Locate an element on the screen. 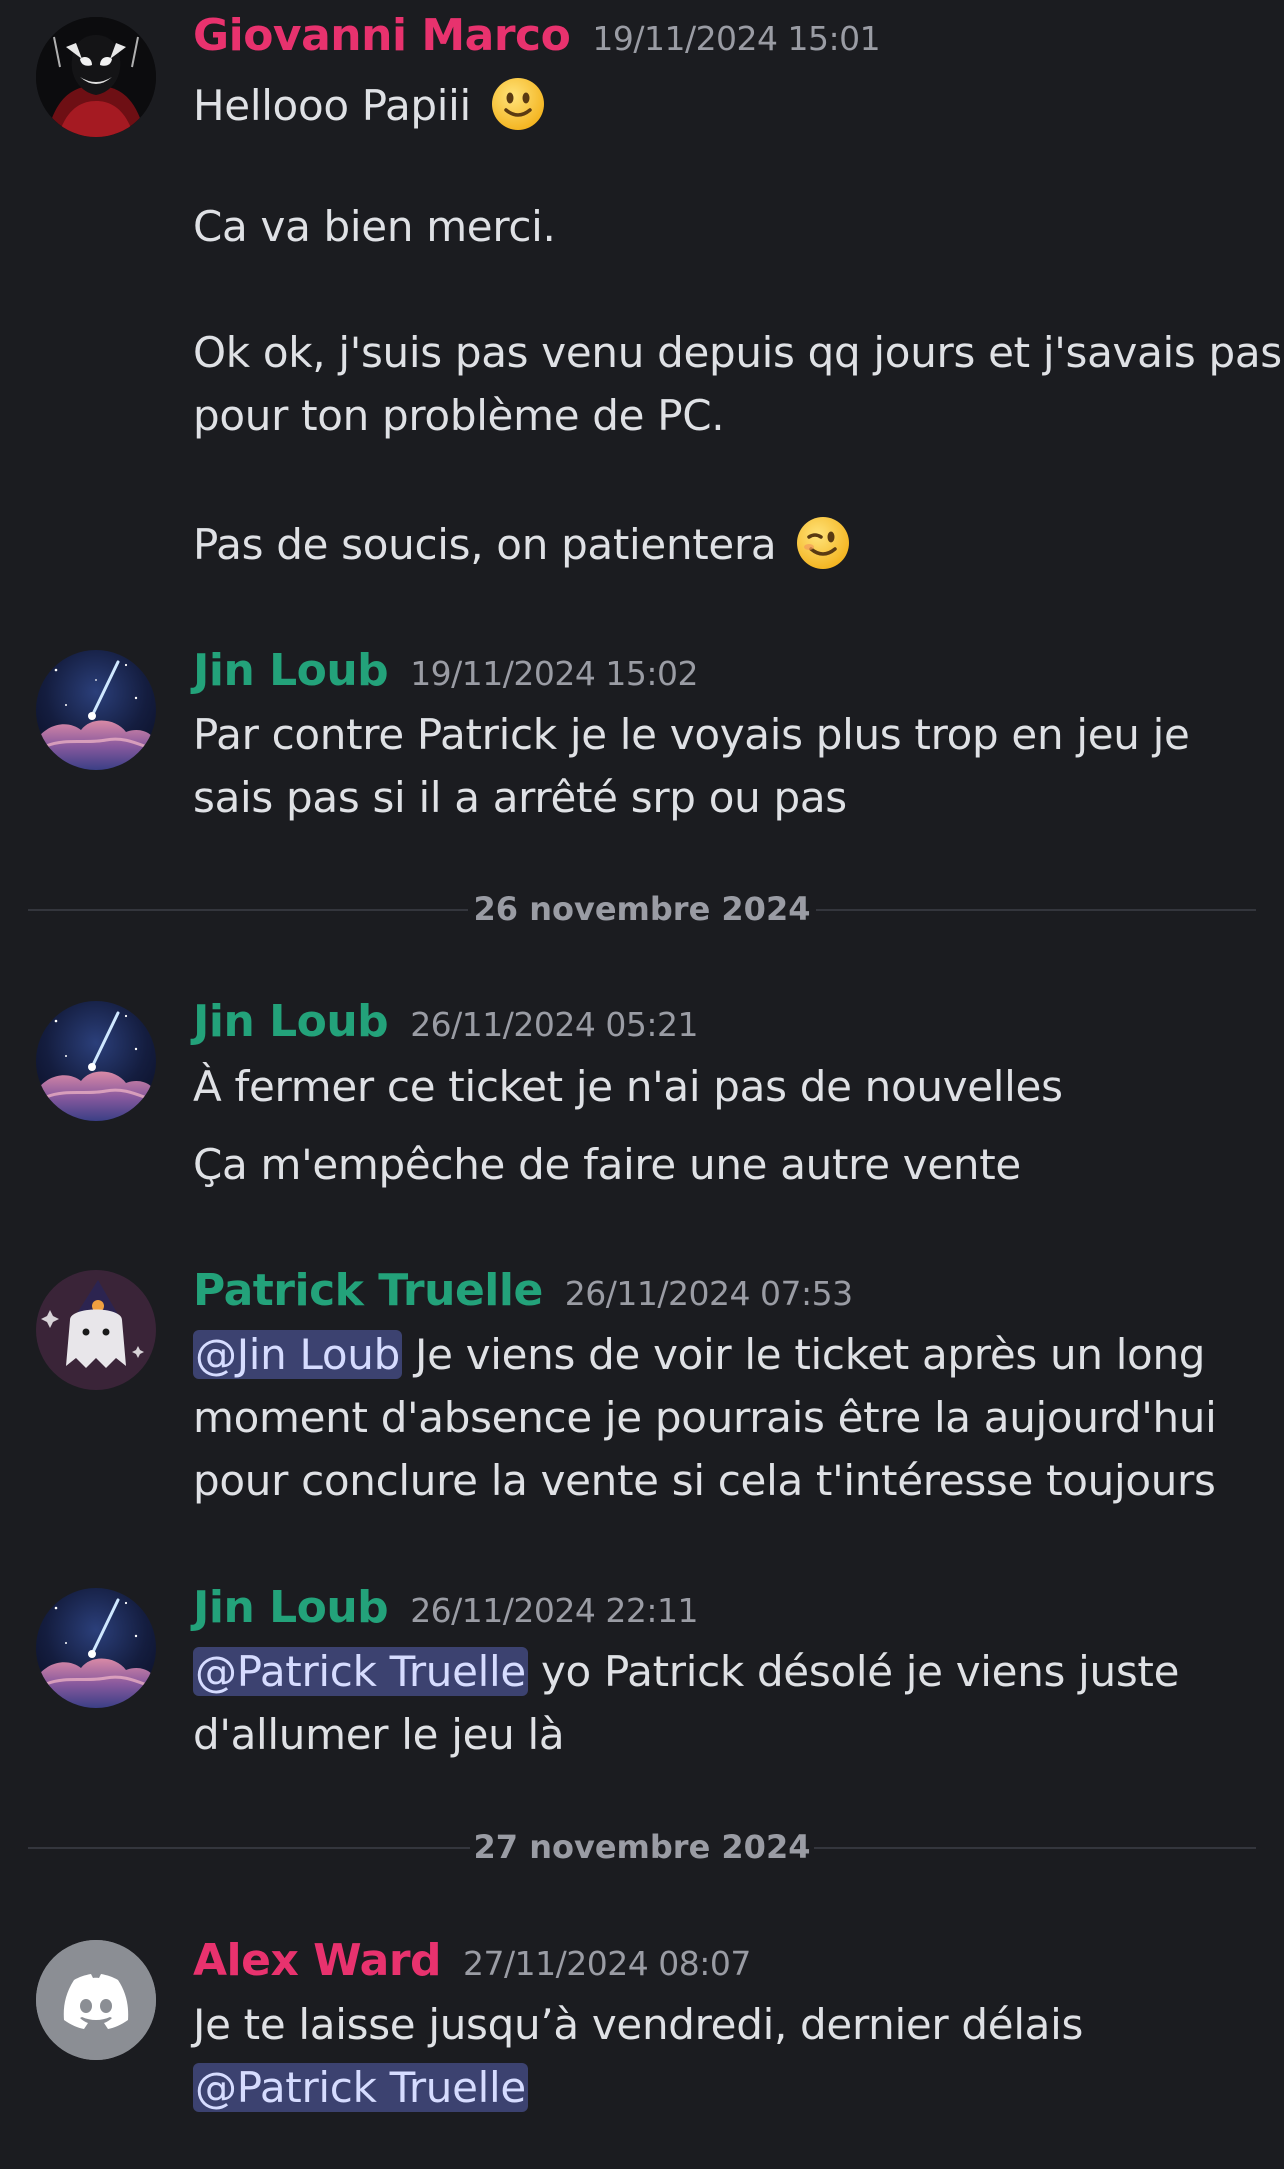 This screenshot has height=2169, width=1284. message-line: sais pas si il a arrêté srp ou pas is located at coordinates (520, 797).